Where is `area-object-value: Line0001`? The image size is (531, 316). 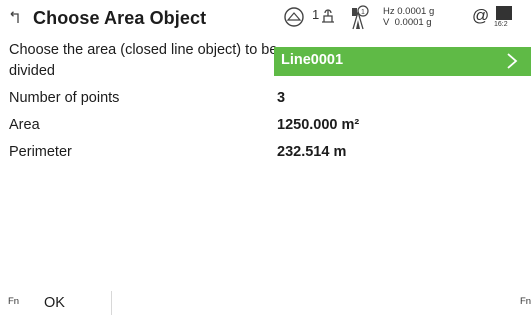
area-object-value: Line0001 is located at coordinates (312, 60).